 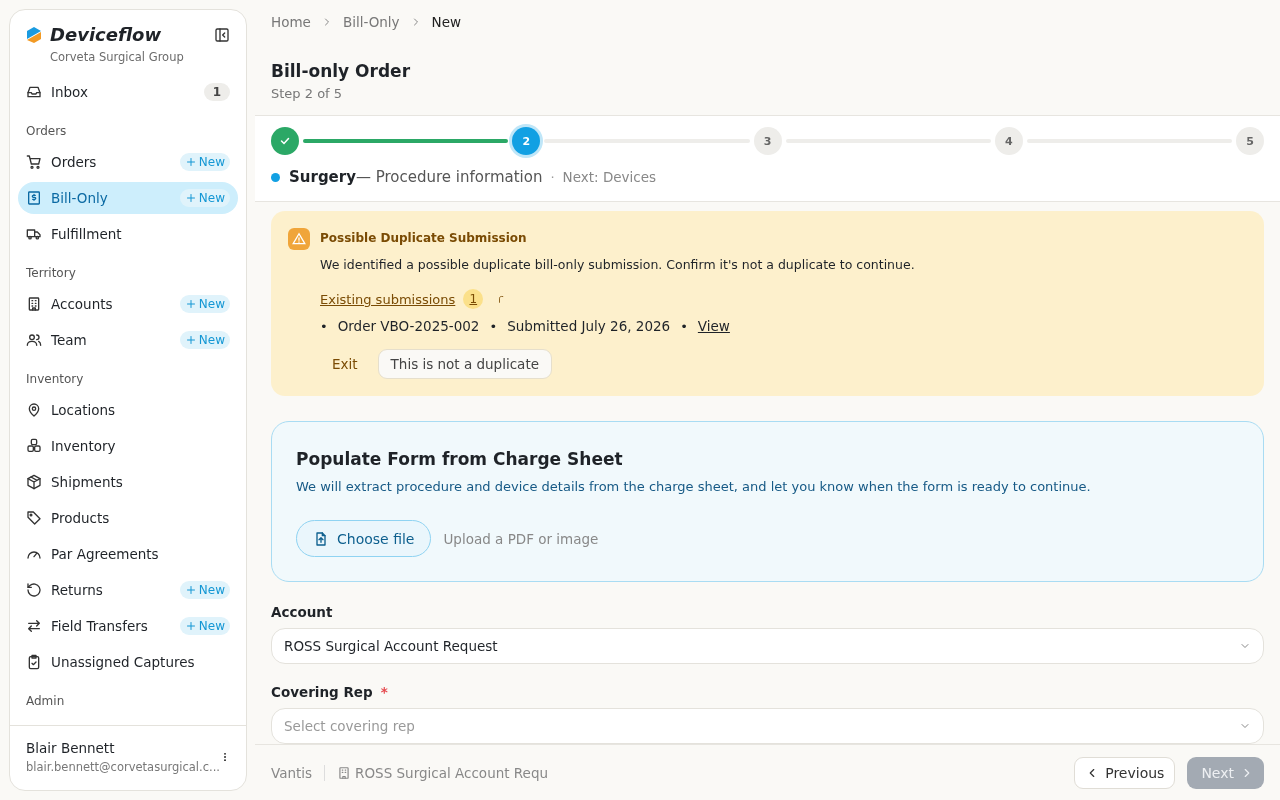 What do you see at coordinates (384, 692) in the screenshot?
I see `required-mark: *` at bounding box center [384, 692].